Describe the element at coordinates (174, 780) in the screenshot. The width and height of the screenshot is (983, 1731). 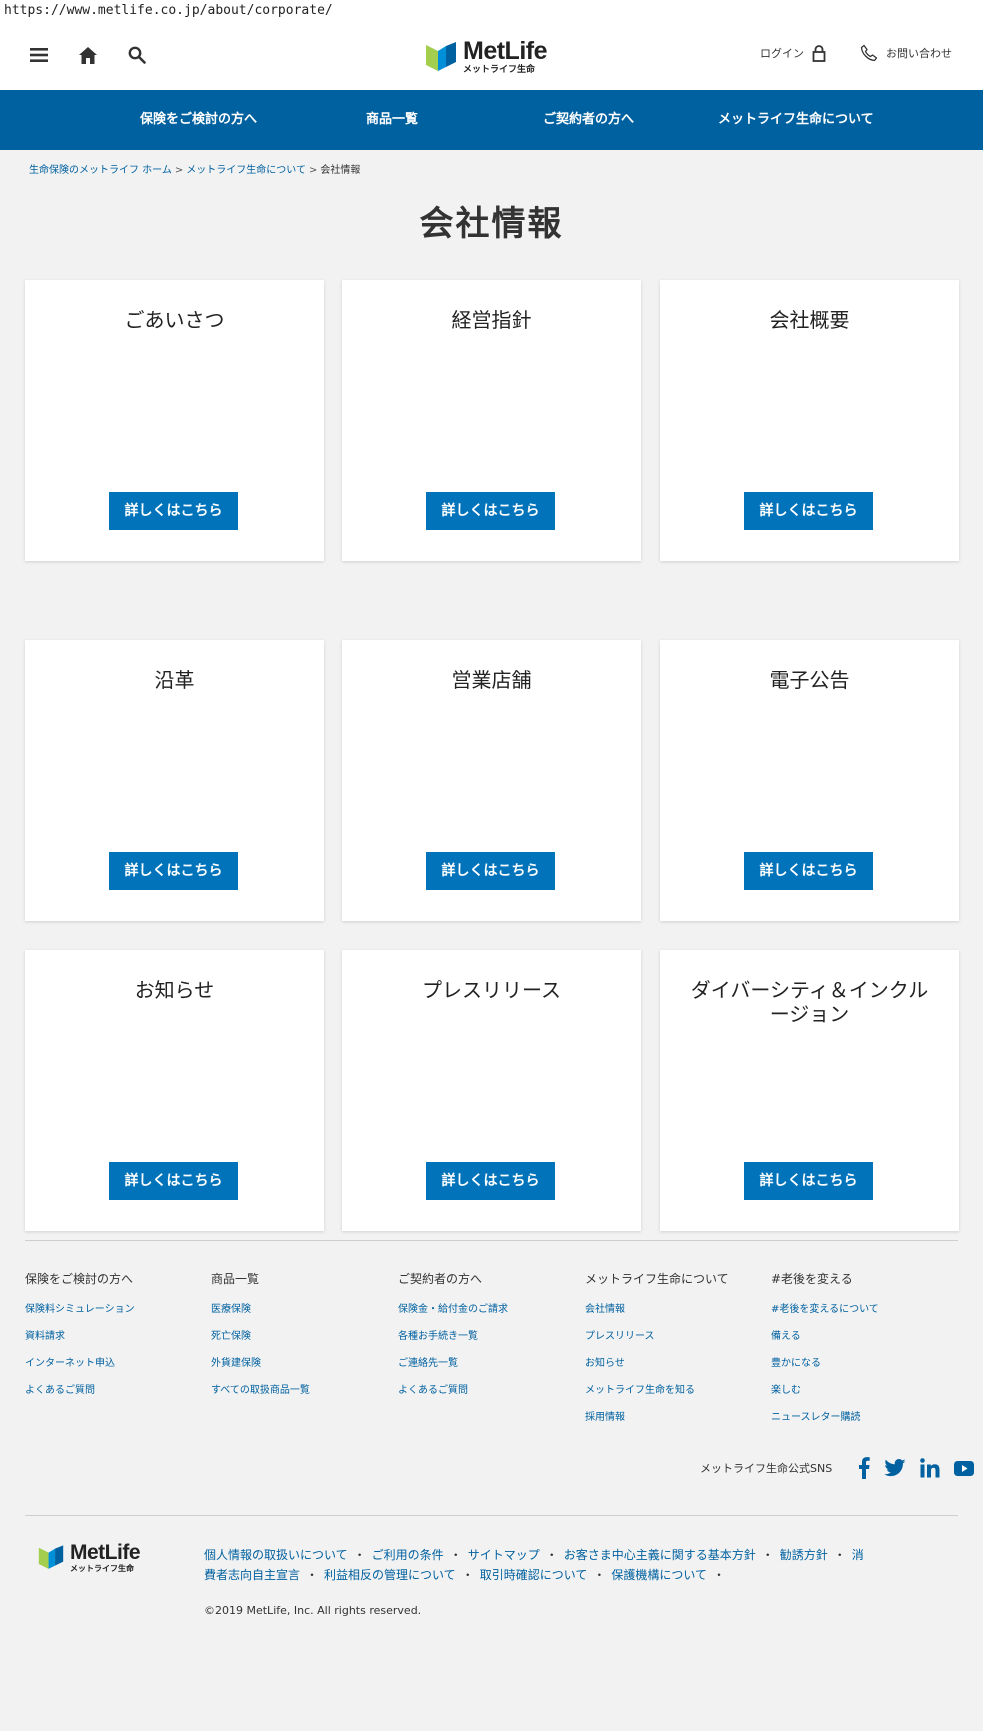
I see `card-history: 沿革 詳しくはこちら` at that location.